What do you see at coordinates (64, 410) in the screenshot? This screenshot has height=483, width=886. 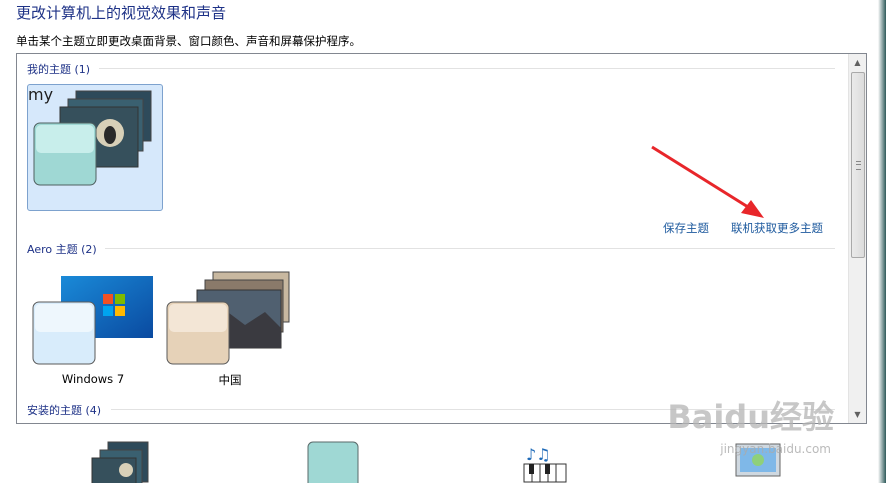 I see `group-header-installed-themes: 安装的主题 (4)` at bounding box center [64, 410].